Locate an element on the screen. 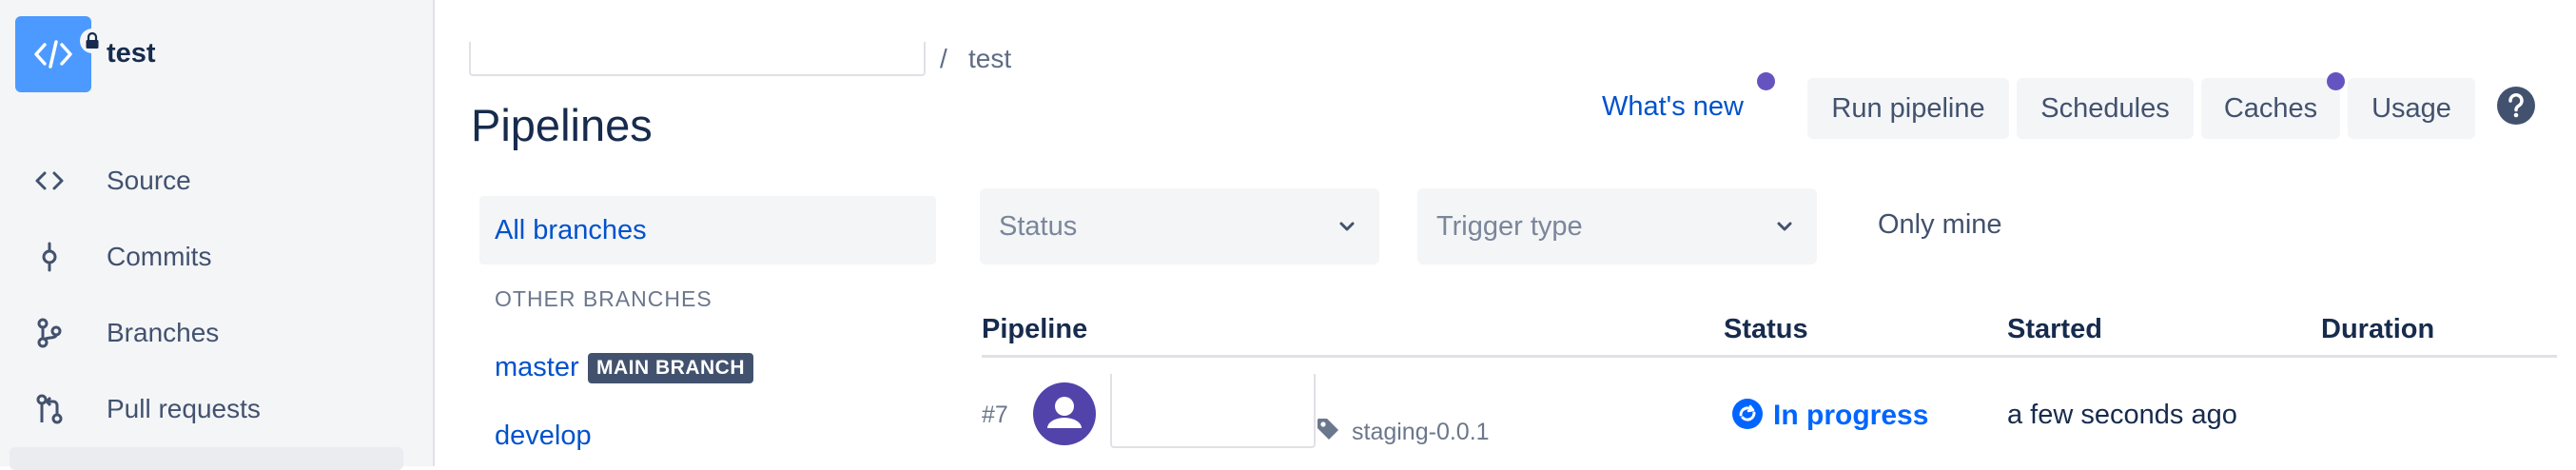 The image size is (2576, 470). pull-request-icon is located at coordinates (49, 409).